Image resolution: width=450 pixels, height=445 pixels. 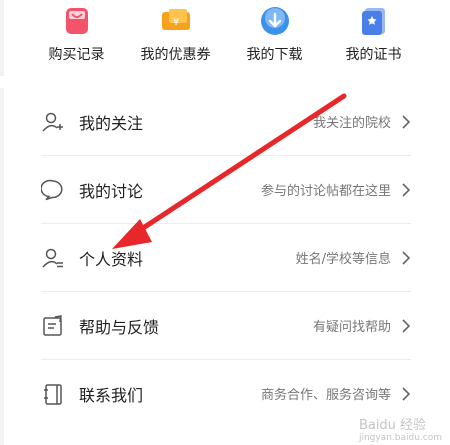 What do you see at coordinates (400, 438) in the screenshot?
I see `watermark-url: jingyan.baidu.com` at bounding box center [400, 438].